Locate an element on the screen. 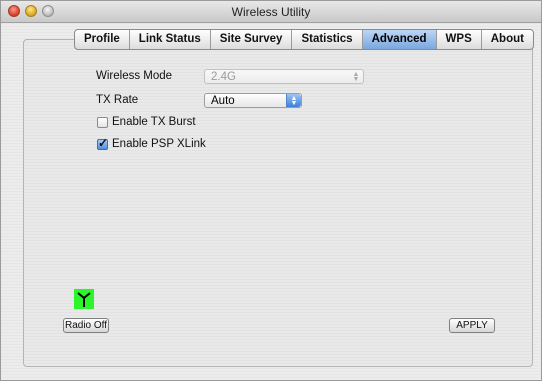  antenna-icon is located at coordinates (84, 299).